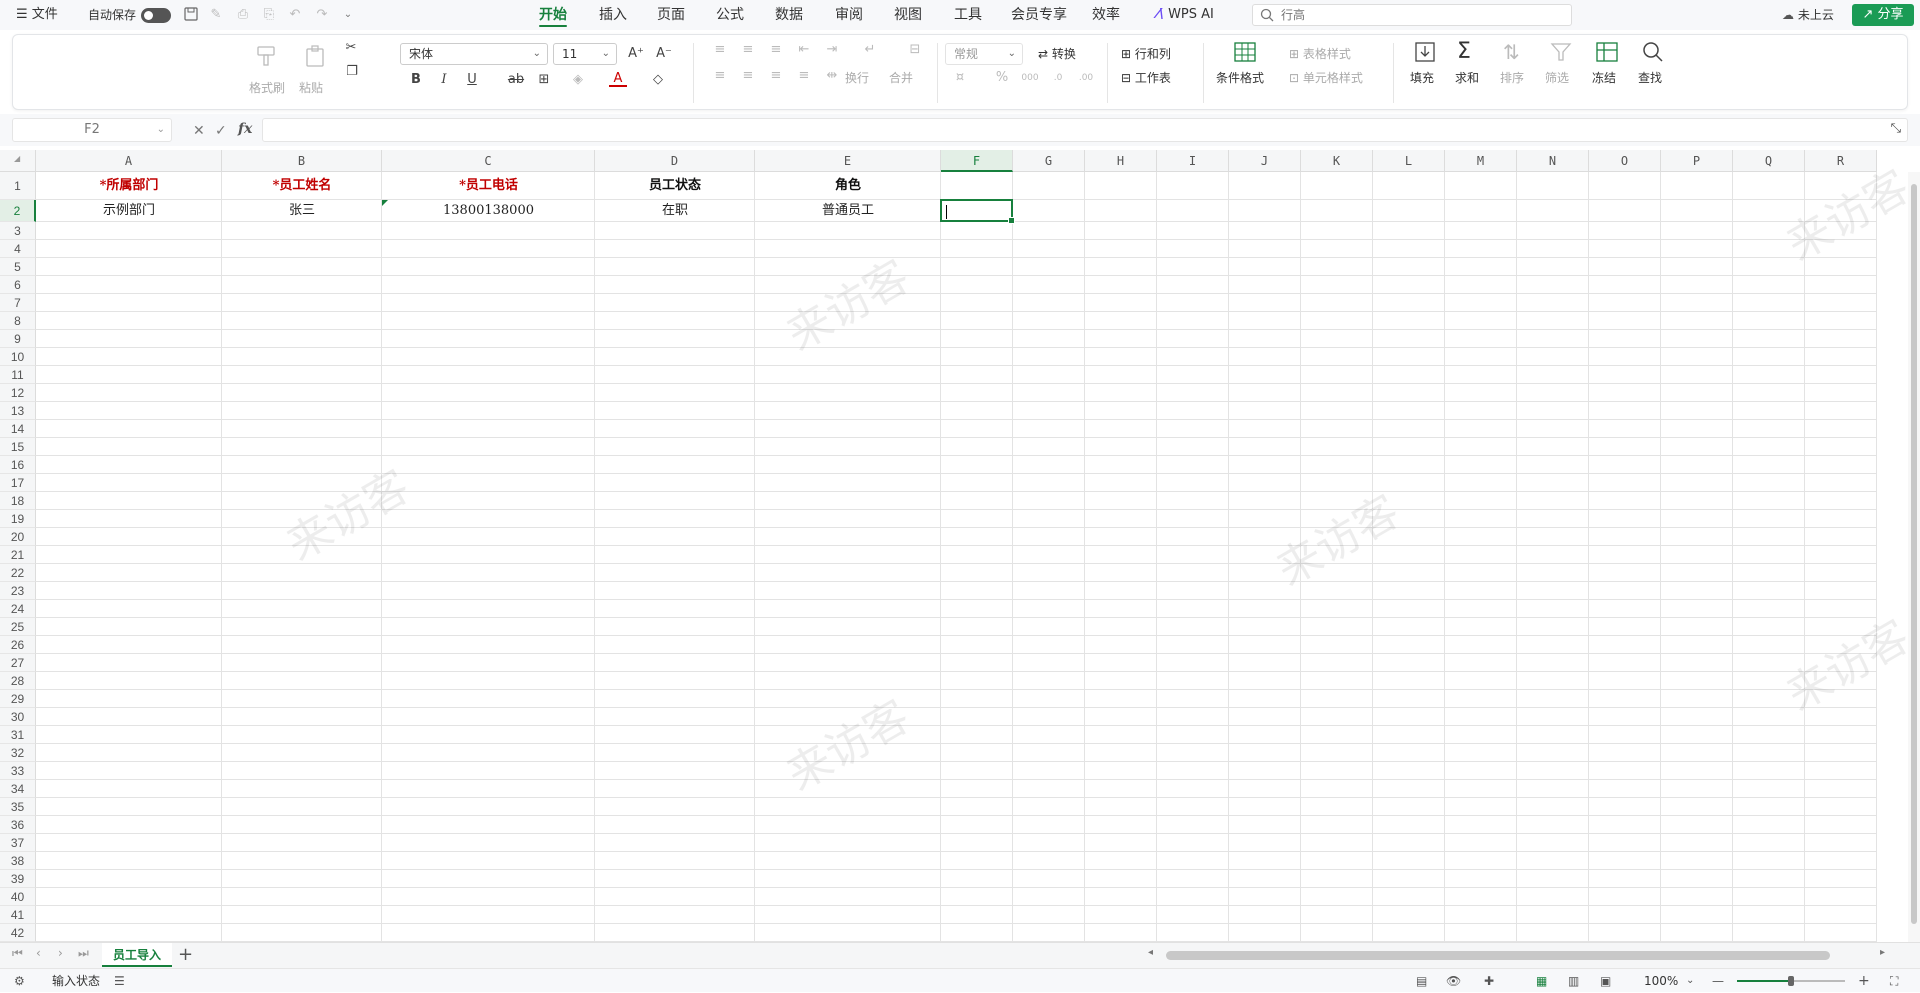 The image size is (1920, 993). Describe the element at coordinates (1562, 54) in the screenshot. I see `filter-icon` at that location.